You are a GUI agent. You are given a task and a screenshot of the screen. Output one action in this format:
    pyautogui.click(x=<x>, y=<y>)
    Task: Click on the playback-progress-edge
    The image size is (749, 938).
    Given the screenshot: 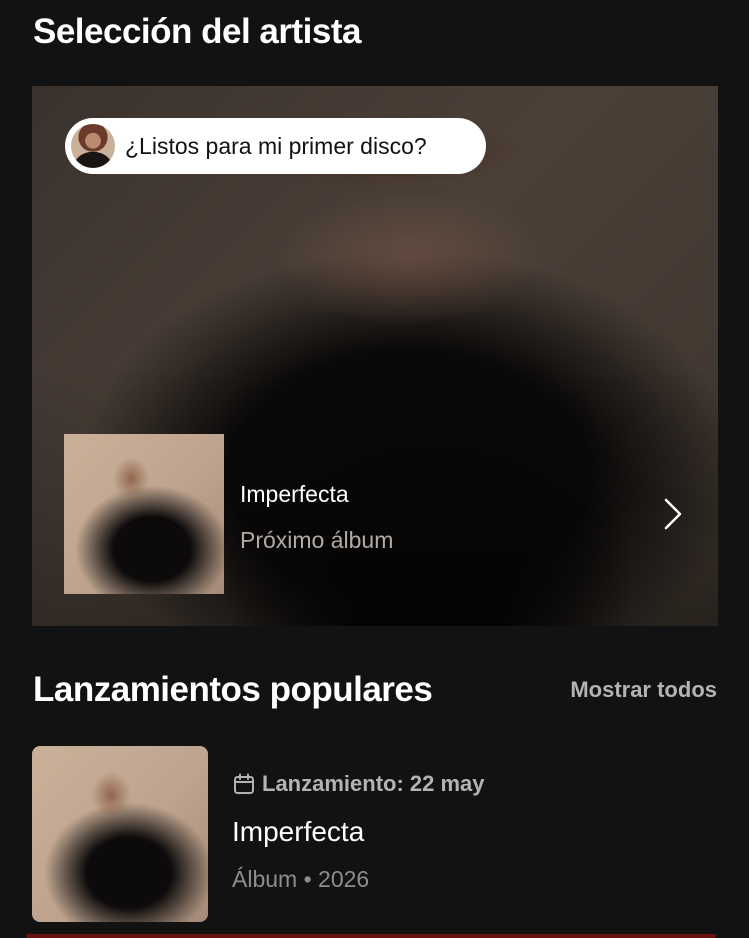 What is the action you would take?
    pyautogui.click(x=371, y=936)
    